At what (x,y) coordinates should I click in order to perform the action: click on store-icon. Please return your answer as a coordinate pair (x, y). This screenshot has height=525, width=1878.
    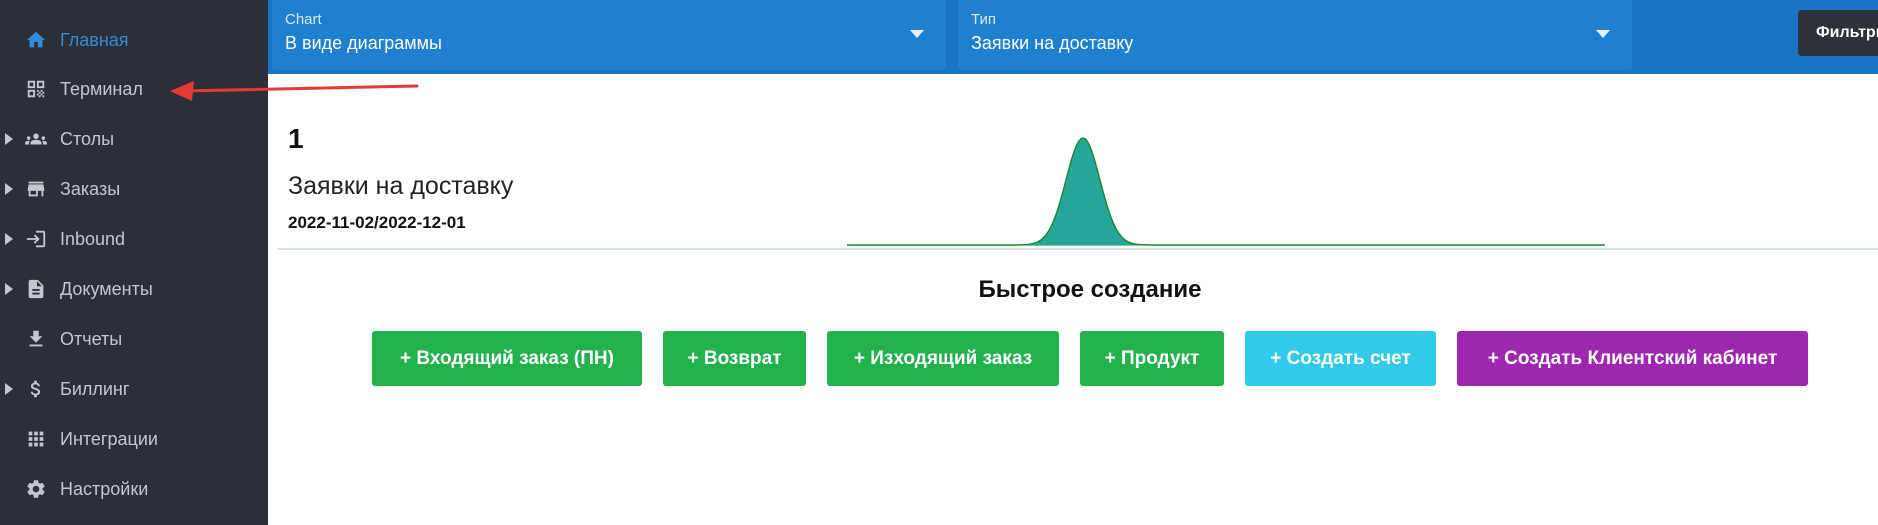
    Looking at the image, I should click on (36, 189).